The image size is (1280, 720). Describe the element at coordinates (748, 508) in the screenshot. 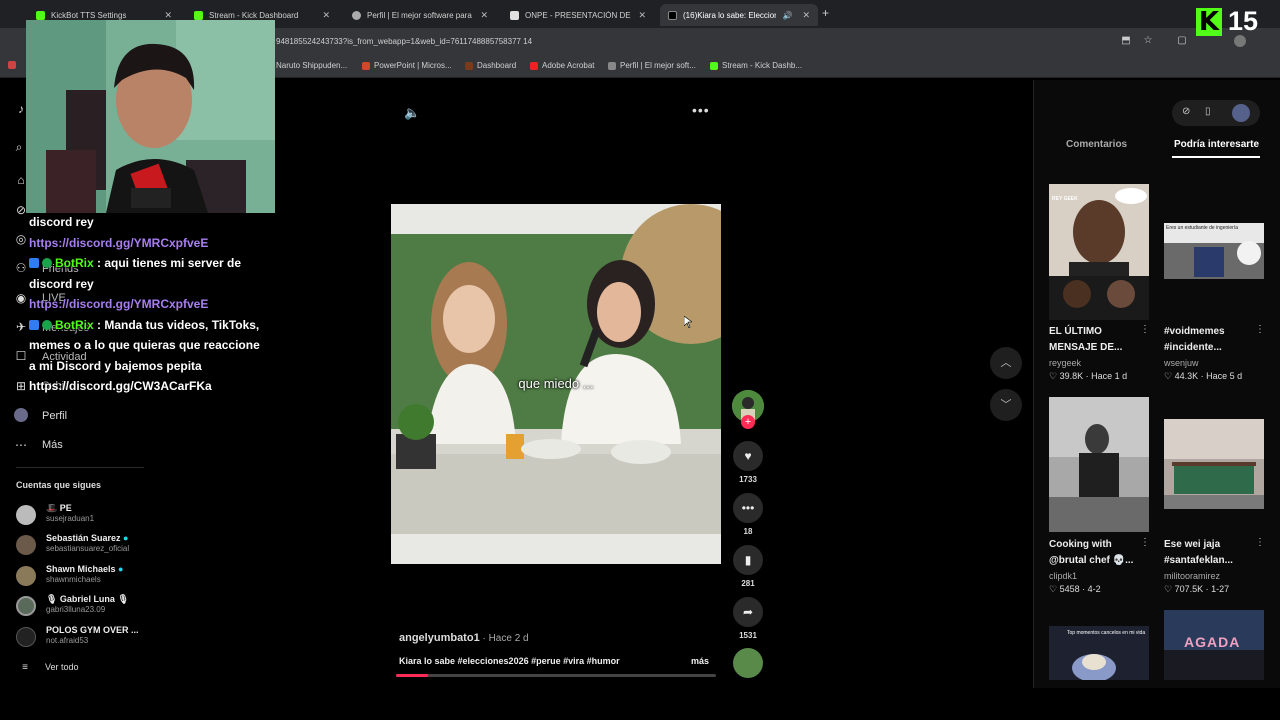

I see `comment-icon: •••` at that location.